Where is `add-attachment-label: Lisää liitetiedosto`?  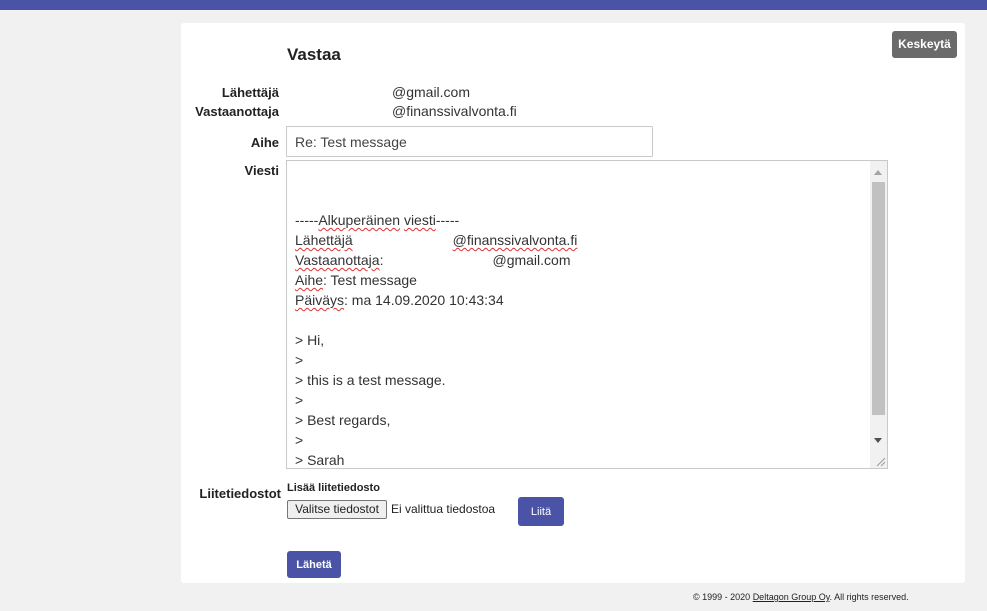
add-attachment-label: Lisää liitetiedosto is located at coordinates (333, 488).